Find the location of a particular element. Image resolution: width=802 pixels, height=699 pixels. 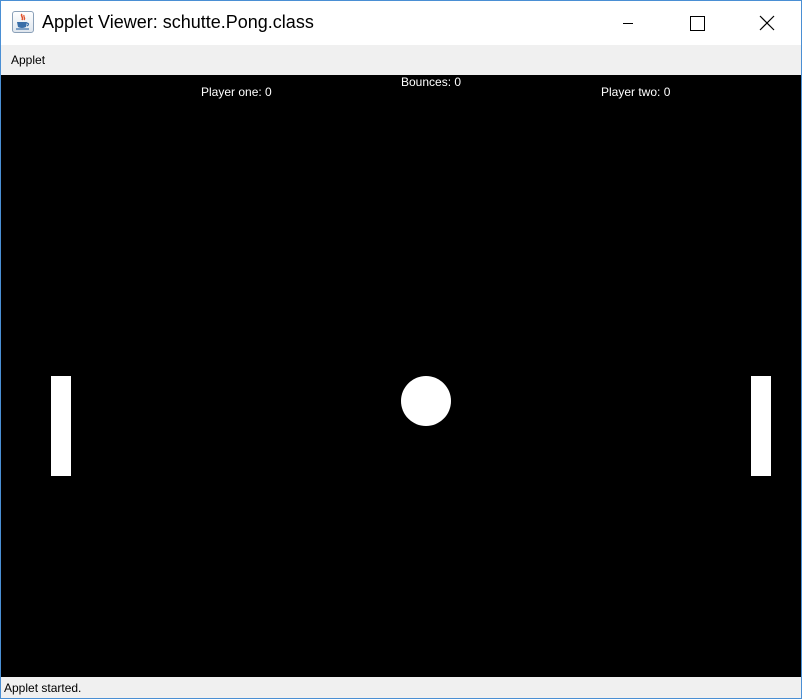

close-icon is located at coordinates (767, 23).